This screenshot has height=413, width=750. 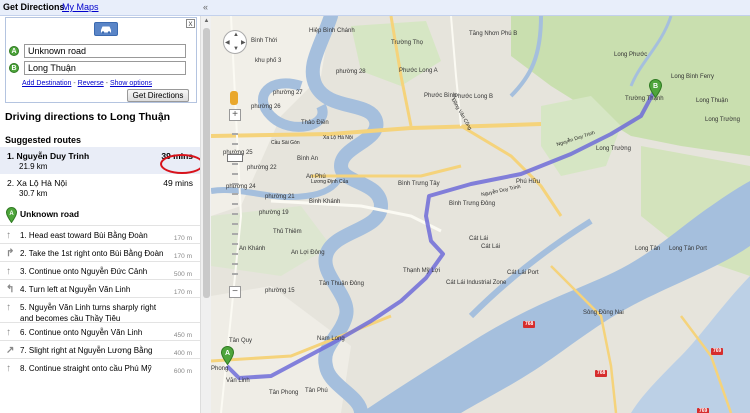 I want to click on map-label: phường 21, so click(x=280, y=197).